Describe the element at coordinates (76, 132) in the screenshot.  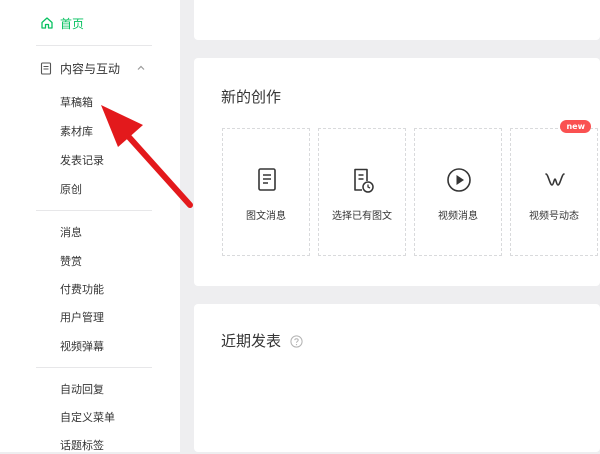
I see `sidebar-item-materials: 素材库` at that location.